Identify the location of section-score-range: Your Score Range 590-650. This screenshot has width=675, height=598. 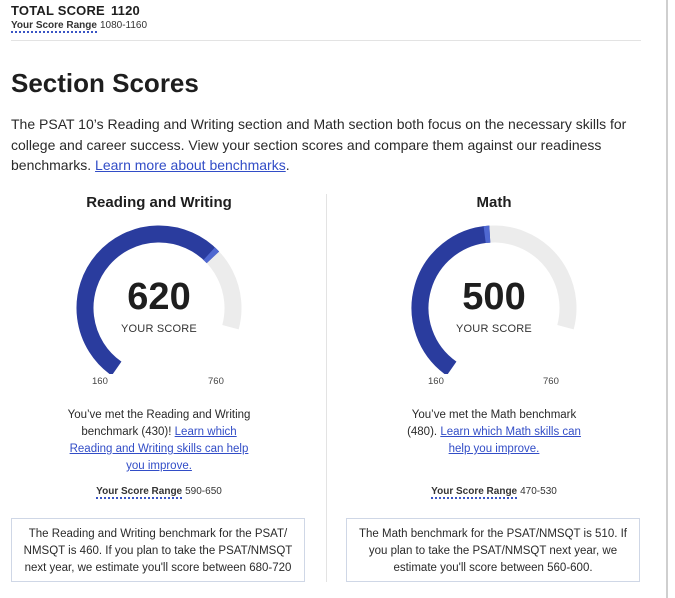
(159, 492).